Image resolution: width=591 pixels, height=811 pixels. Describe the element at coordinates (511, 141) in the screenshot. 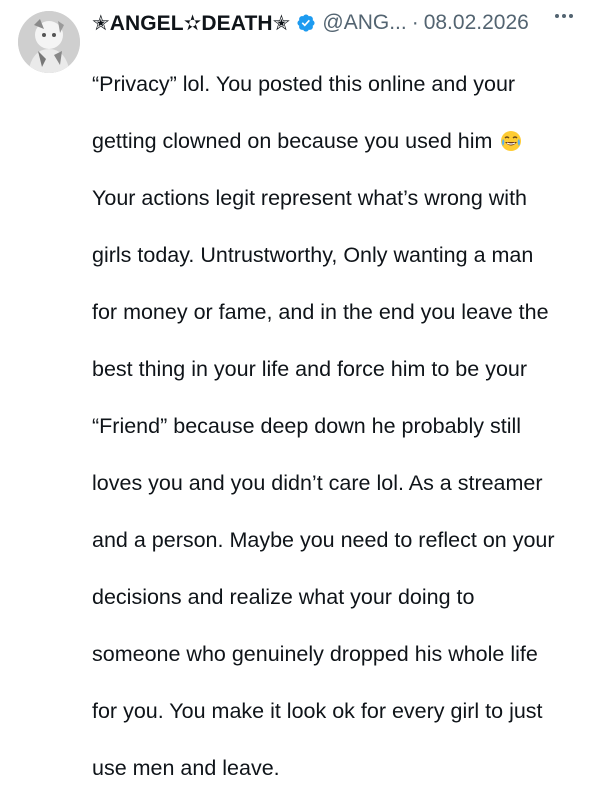

I see `laughing-tears-emoji-icon` at that location.